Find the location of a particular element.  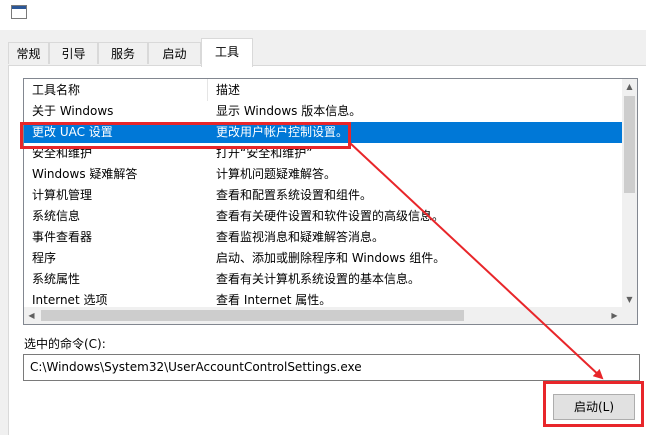

title-bar is located at coordinates (323, 15).